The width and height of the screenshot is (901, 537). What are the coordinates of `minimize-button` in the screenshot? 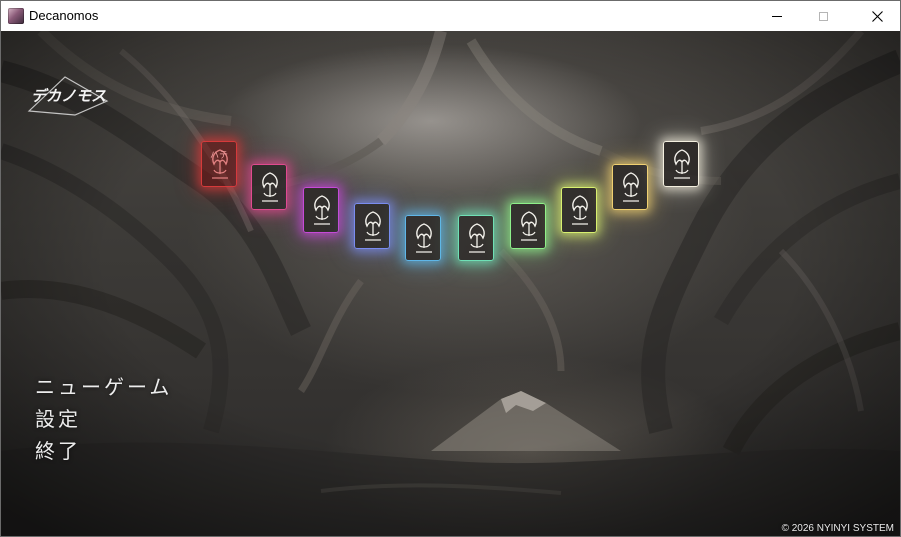 It's located at (777, 16).